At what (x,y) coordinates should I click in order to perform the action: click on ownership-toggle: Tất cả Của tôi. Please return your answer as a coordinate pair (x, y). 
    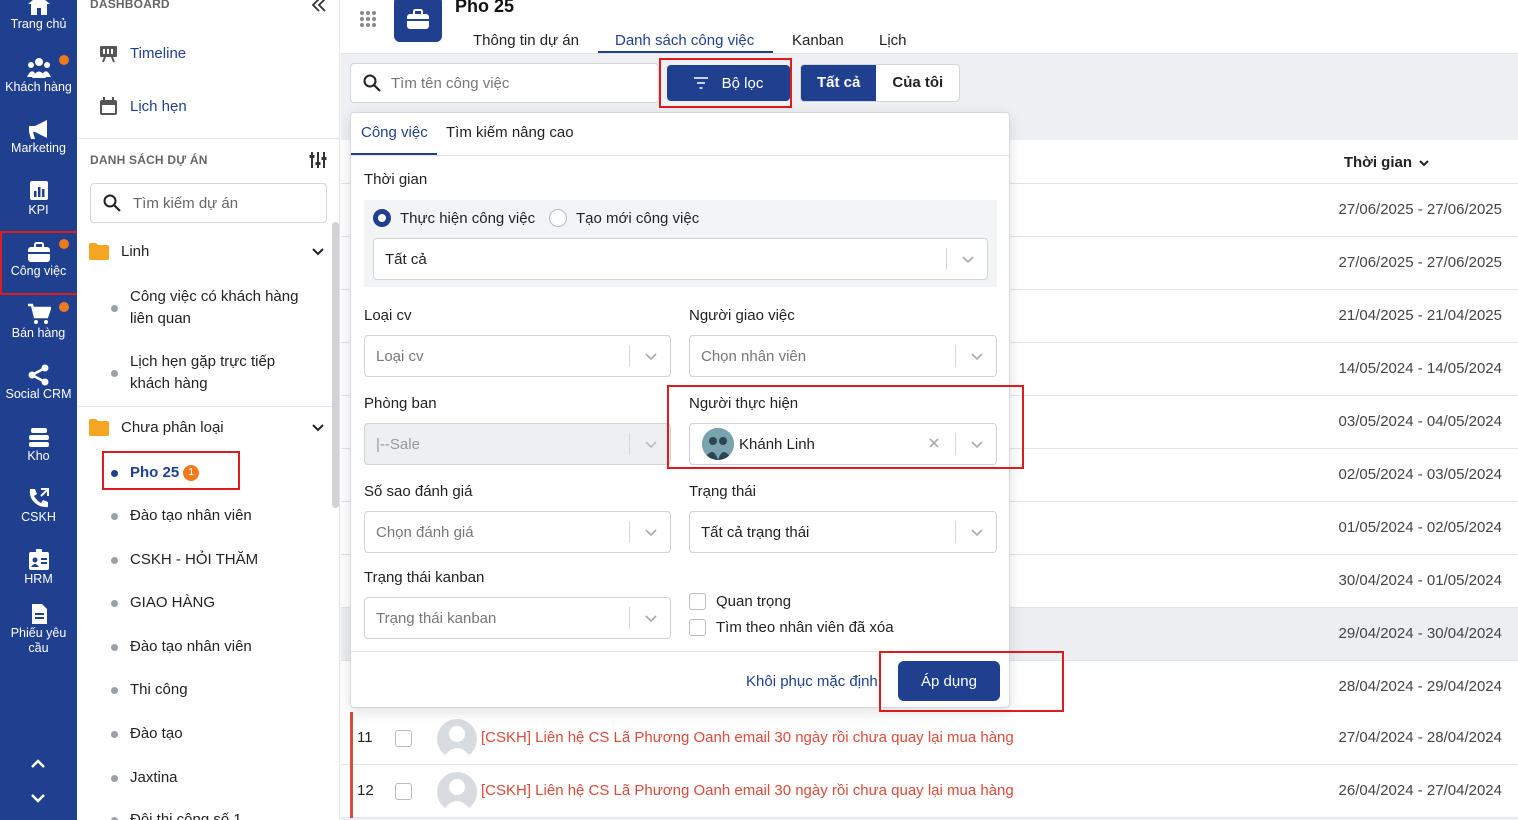
    Looking at the image, I should click on (880, 83).